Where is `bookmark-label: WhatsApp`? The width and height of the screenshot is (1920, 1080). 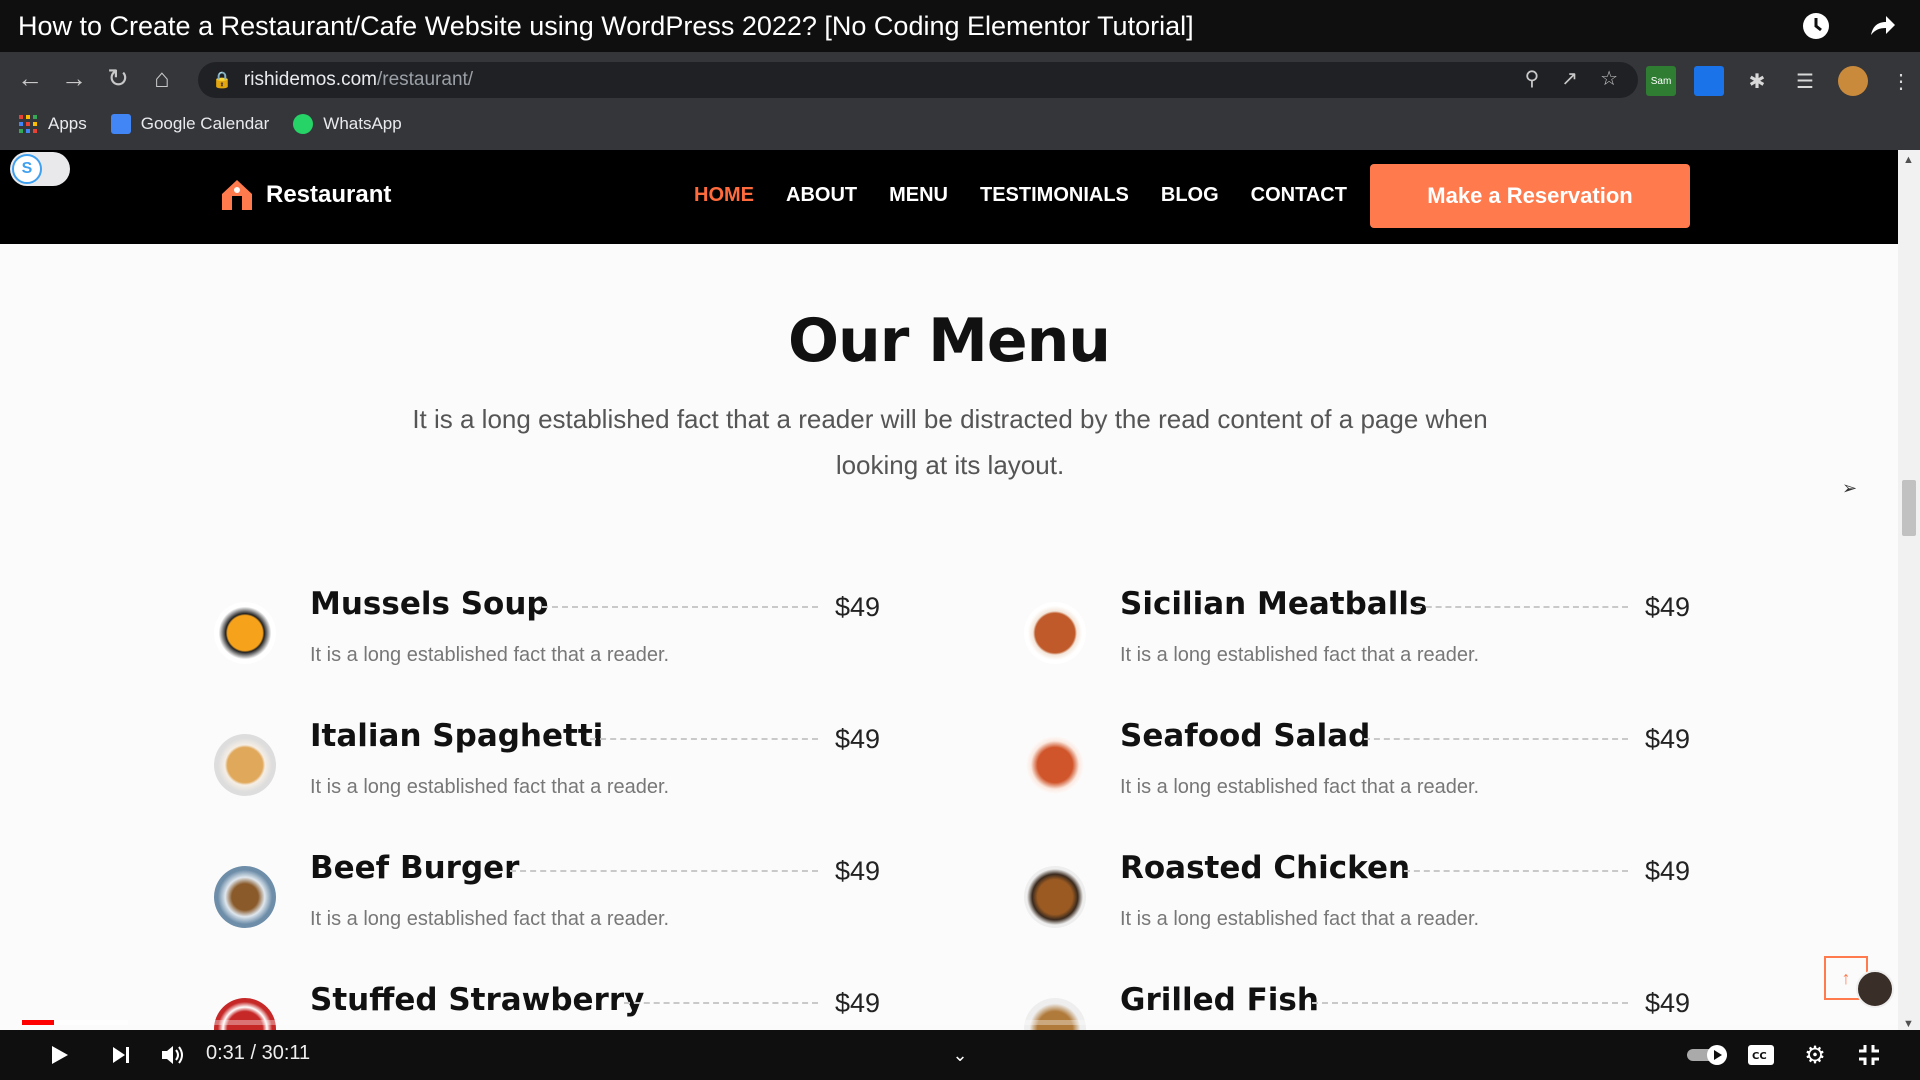
bookmark-label: WhatsApp is located at coordinates (362, 123).